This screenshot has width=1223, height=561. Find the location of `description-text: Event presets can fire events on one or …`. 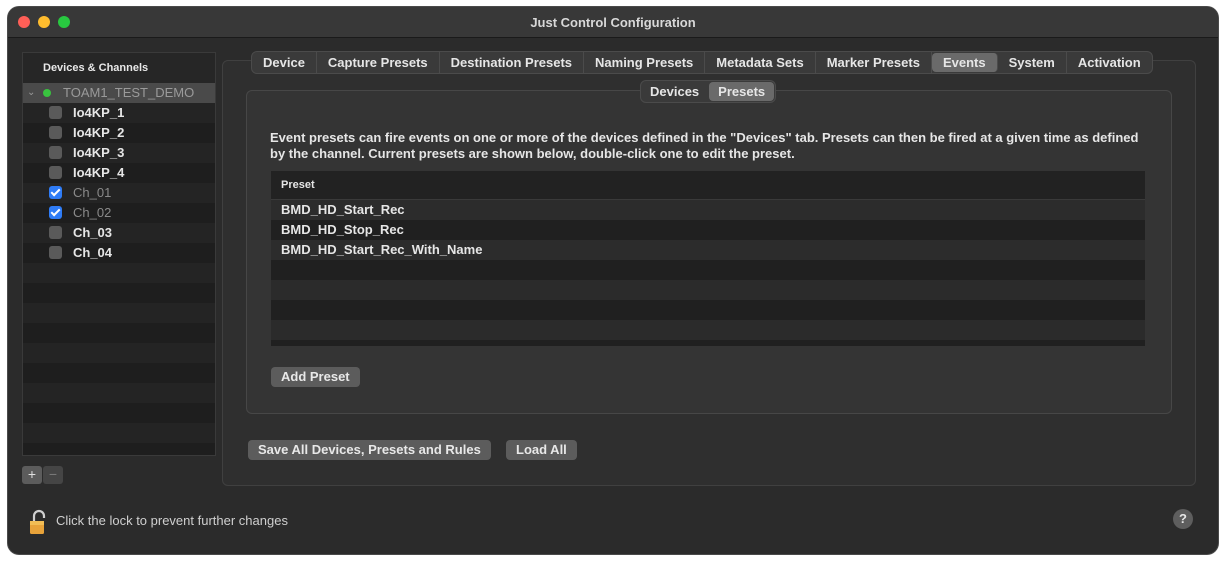

description-text: Event presets can fire events on one or … is located at coordinates (704, 145).